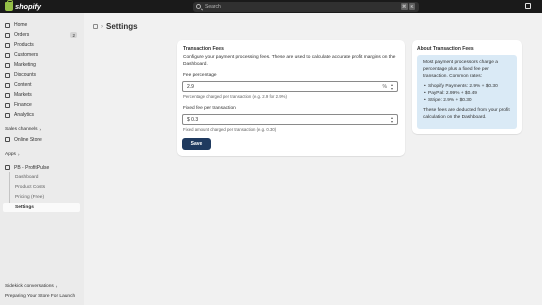 This screenshot has width=542, height=305. I want to click on apps-header: Apps ›, so click(12, 154).